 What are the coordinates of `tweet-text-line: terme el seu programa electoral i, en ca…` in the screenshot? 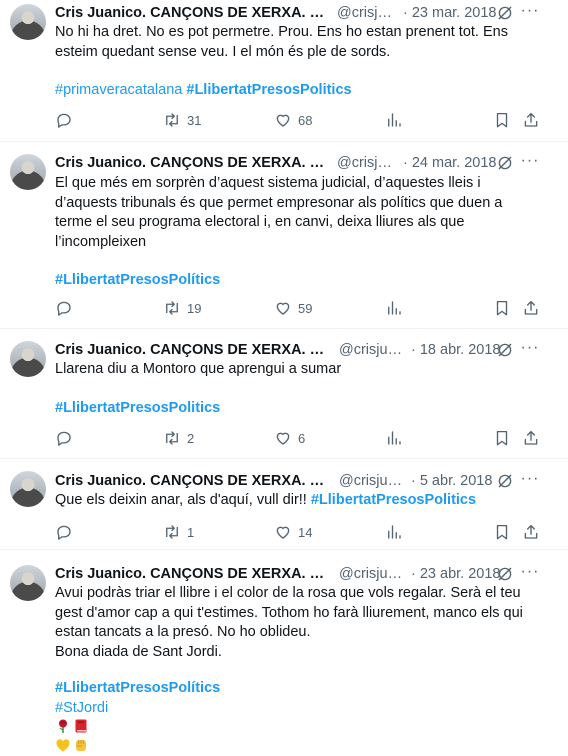 It's located at (260, 222).